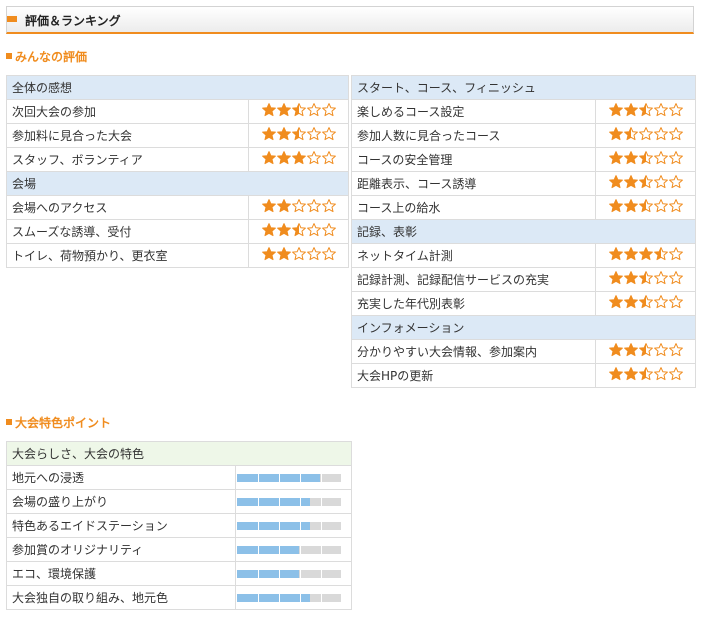 The height and width of the screenshot is (622, 703). Describe the element at coordinates (46, 56) in the screenshot. I see `ratings-section-heading: みんなの評価` at that location.